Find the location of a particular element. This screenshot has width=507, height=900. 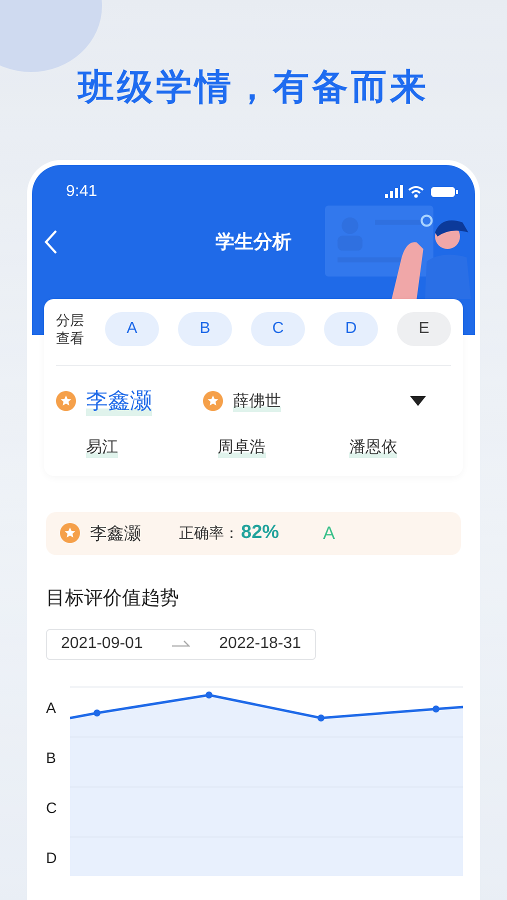

student-name: 易江 is located at coordinates (102, 447).